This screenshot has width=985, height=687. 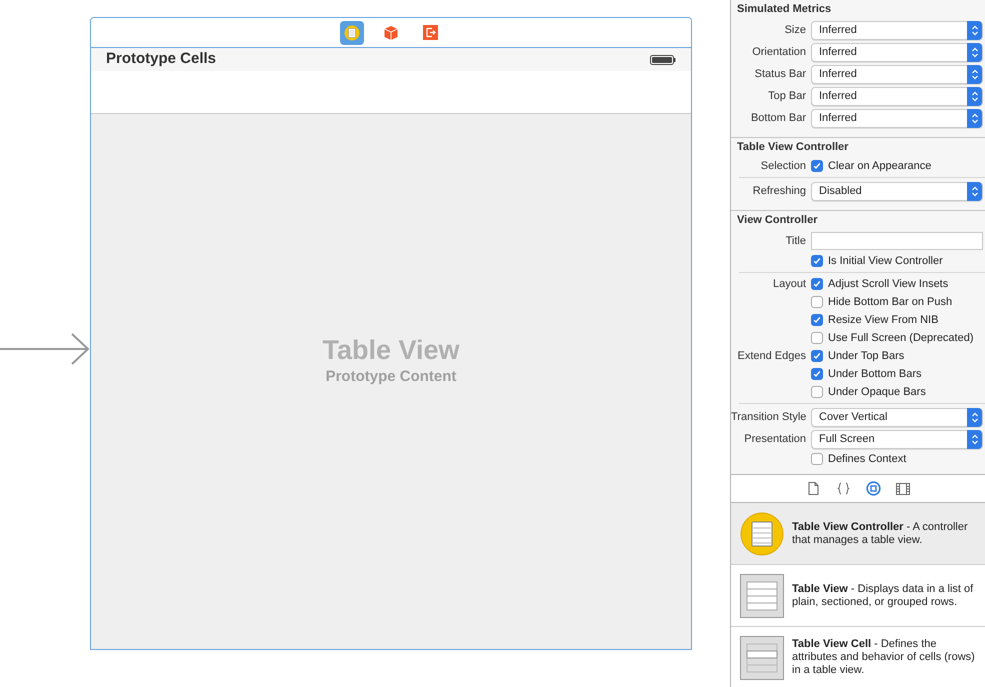 I want to click on file-icon, so click(x=813, y=488).